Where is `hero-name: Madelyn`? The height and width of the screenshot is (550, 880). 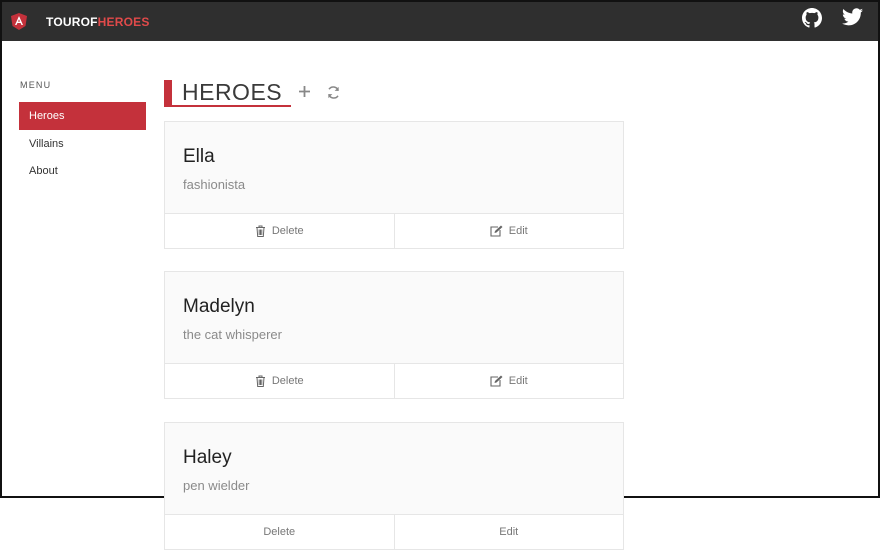 hero-name: Madelyn is located at coordinates (219, 306).